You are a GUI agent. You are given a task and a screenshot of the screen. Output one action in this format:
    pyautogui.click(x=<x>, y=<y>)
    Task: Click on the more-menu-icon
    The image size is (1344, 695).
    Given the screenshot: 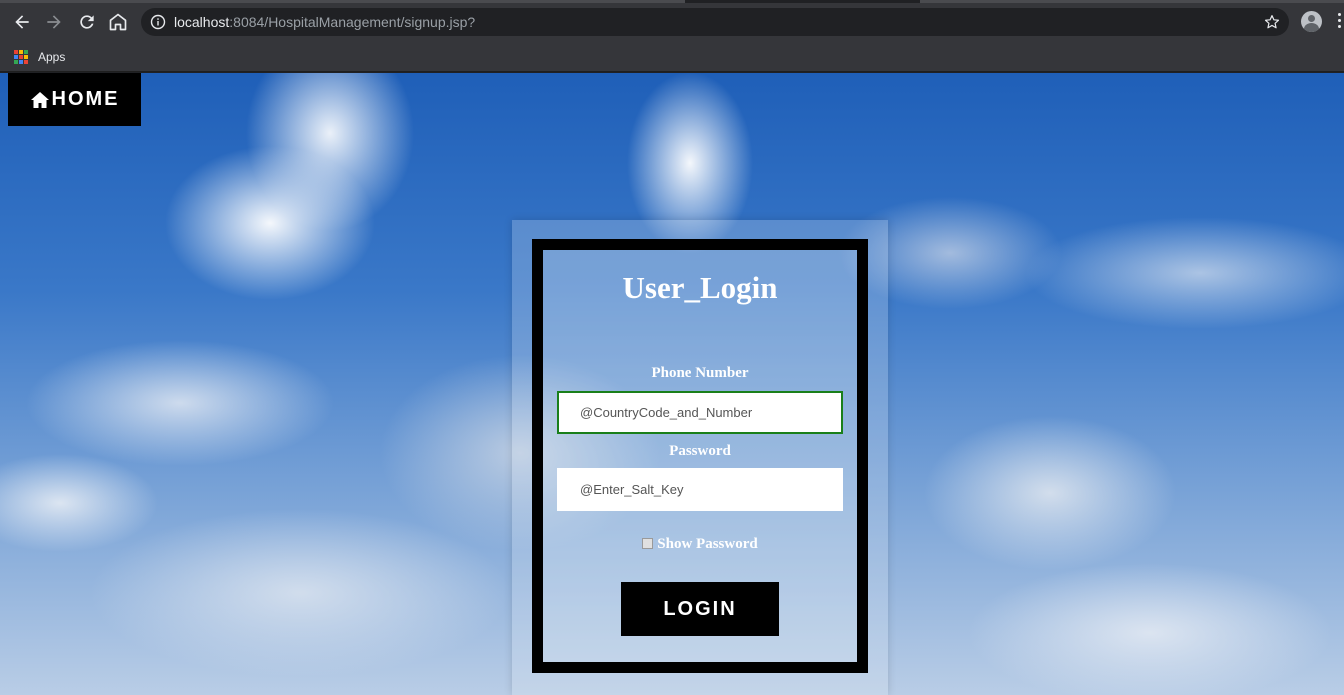 What is the action you would take?
    pyautogui.click(x=1341, y=22)
    